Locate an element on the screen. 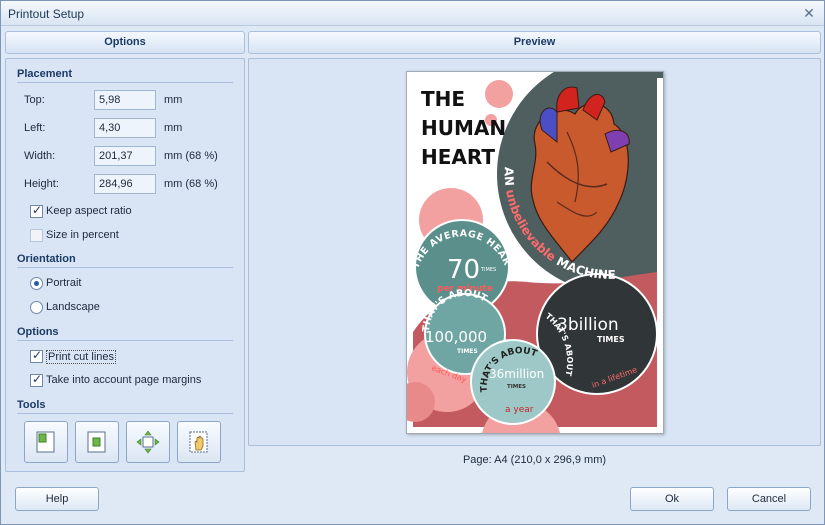 Image resolution: width=825 pixels, height=525 pixels. size-percent-checkbox is located at coordinates (36, 235).